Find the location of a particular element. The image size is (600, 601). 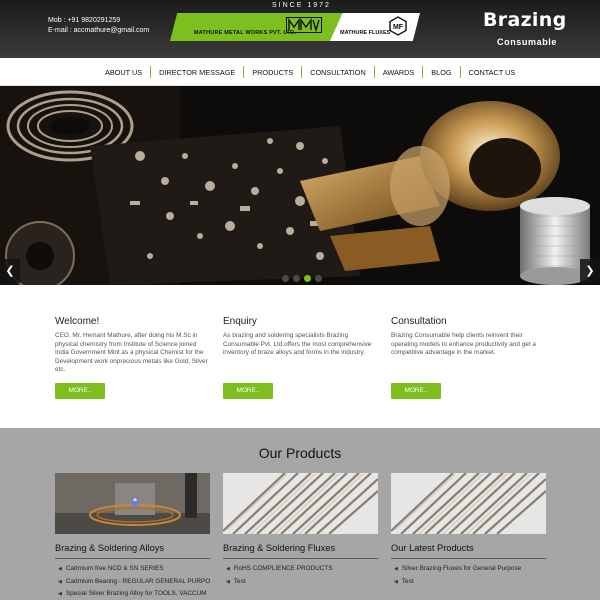

nav-item-director-message: DIRECTOR MESSAGE is located at coordinates (197, 72).